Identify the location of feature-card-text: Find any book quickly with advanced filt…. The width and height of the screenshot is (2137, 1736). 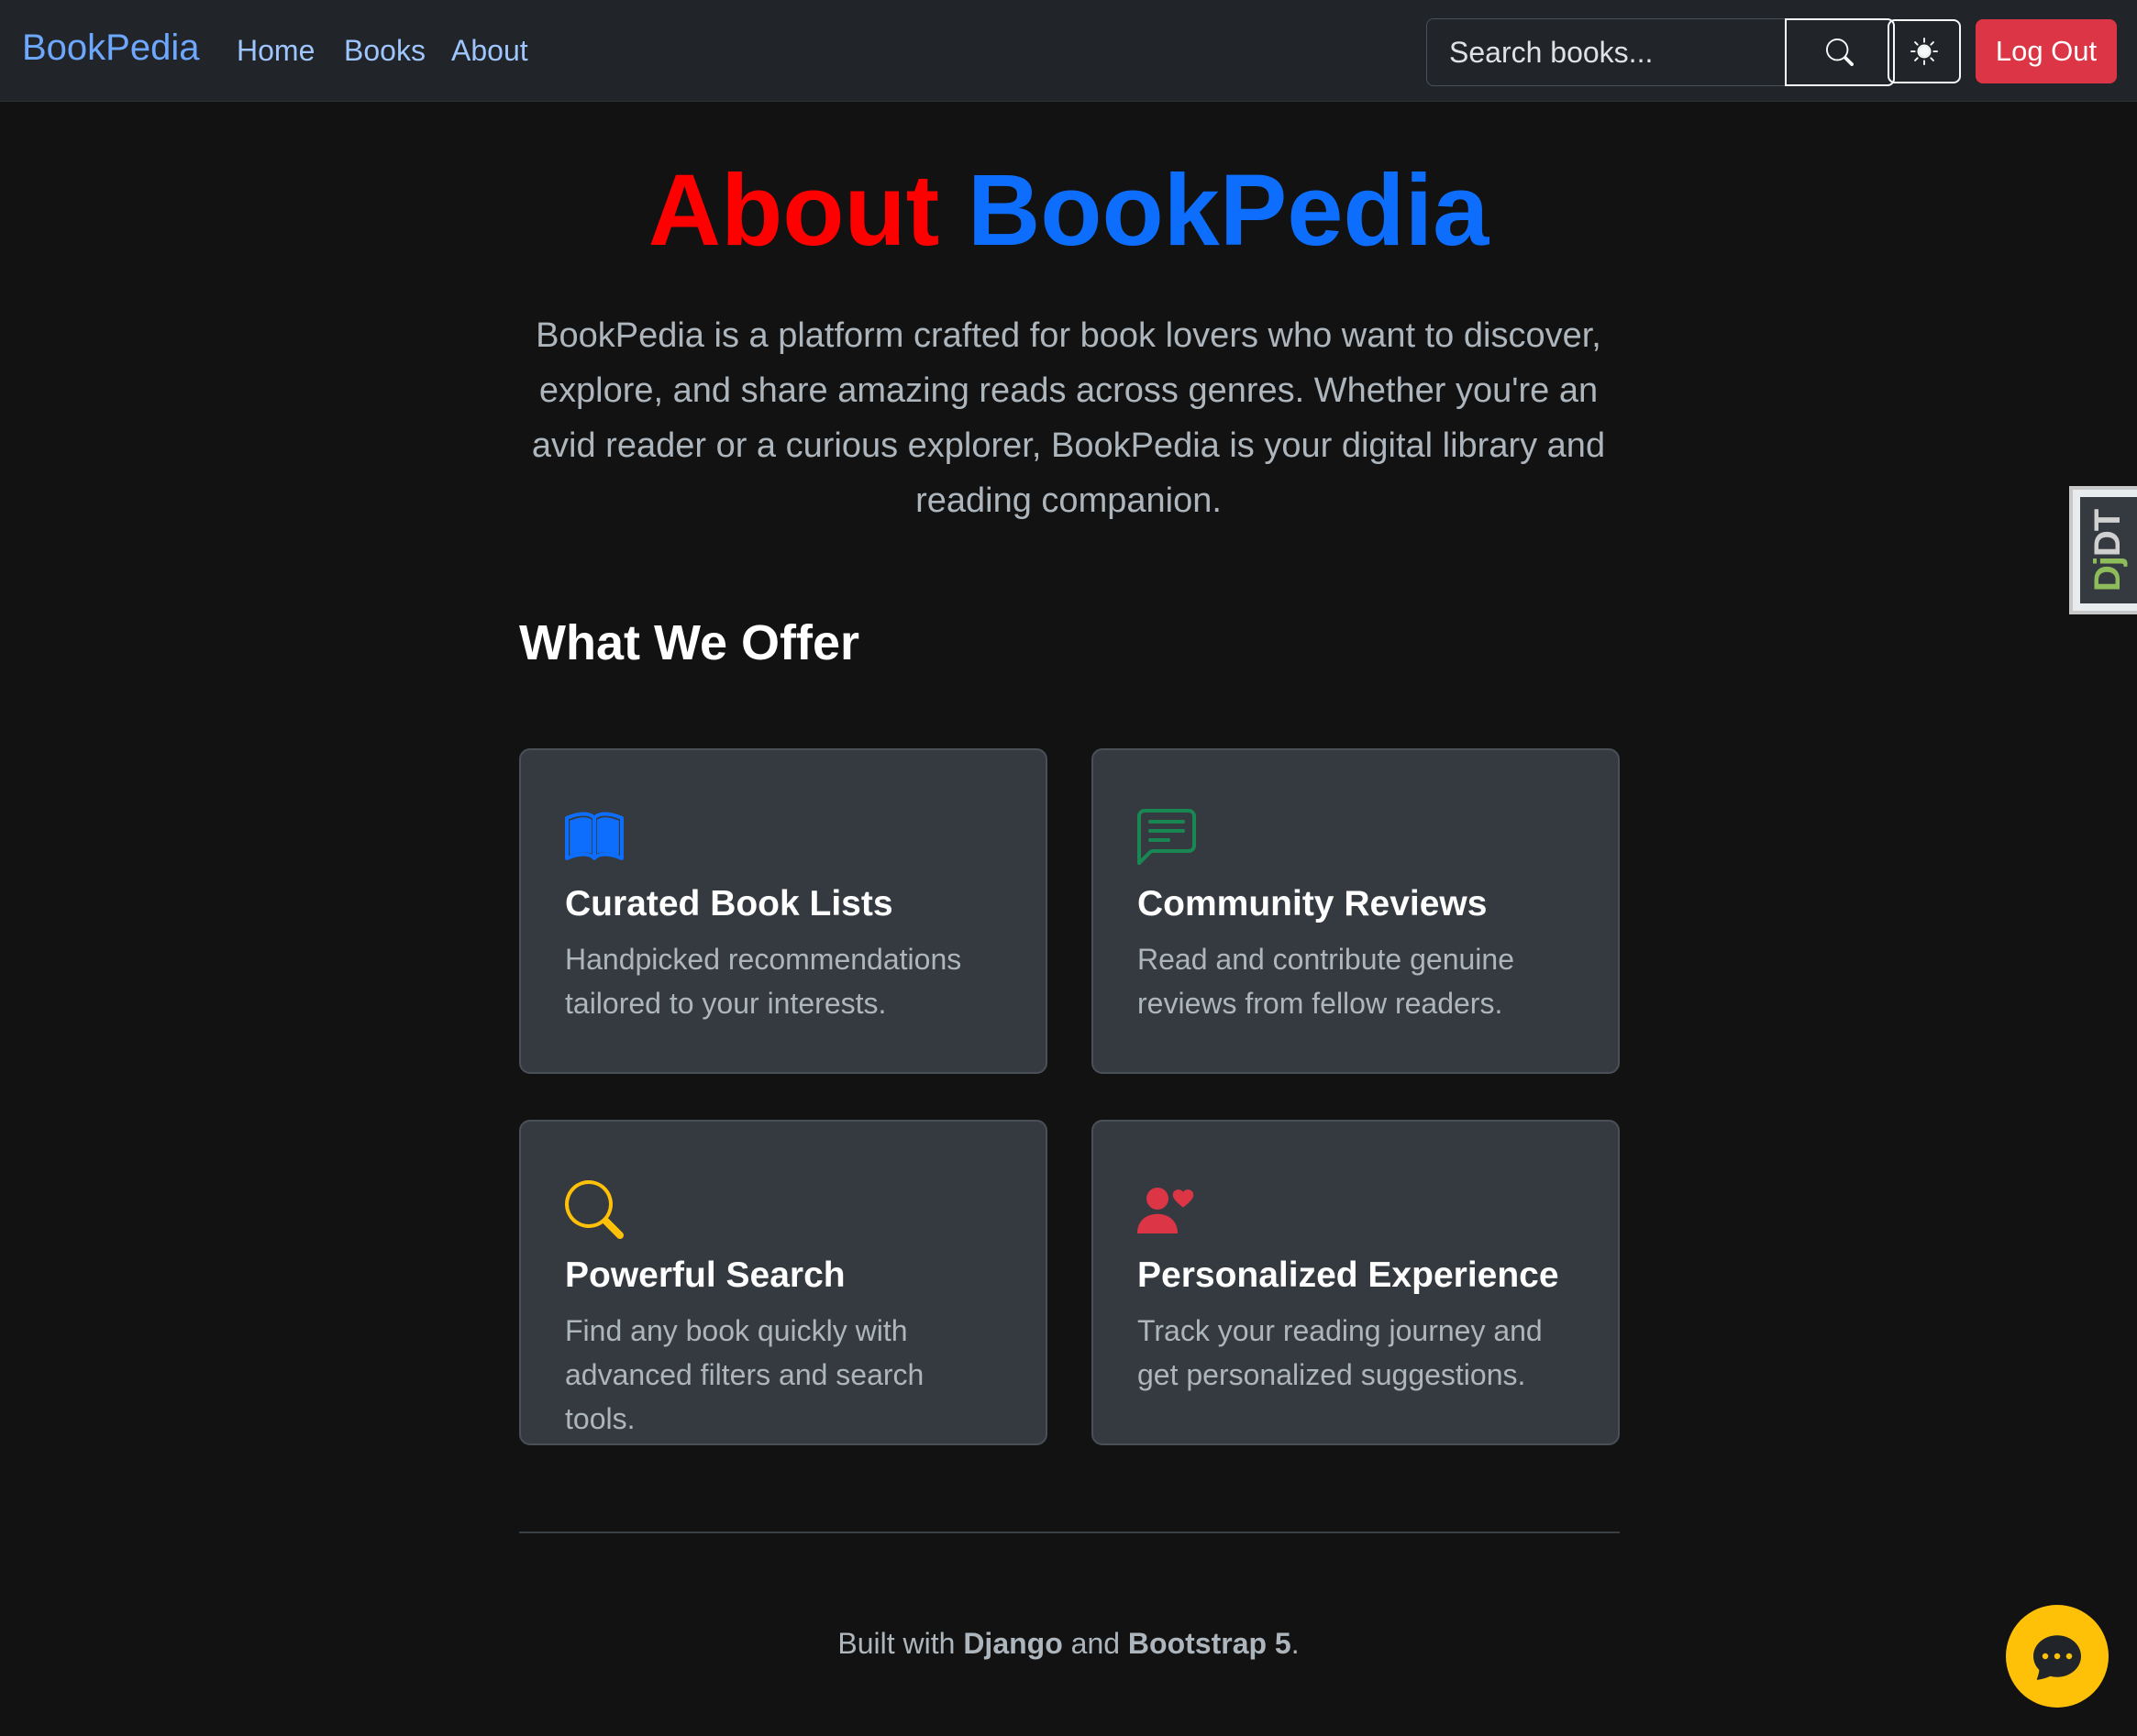
(745, 1374).